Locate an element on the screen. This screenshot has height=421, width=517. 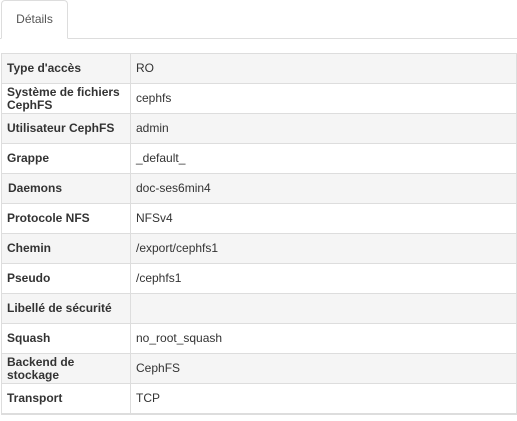
row-value-pseudo: /cephfs1 is located at coordinates (323, 278).